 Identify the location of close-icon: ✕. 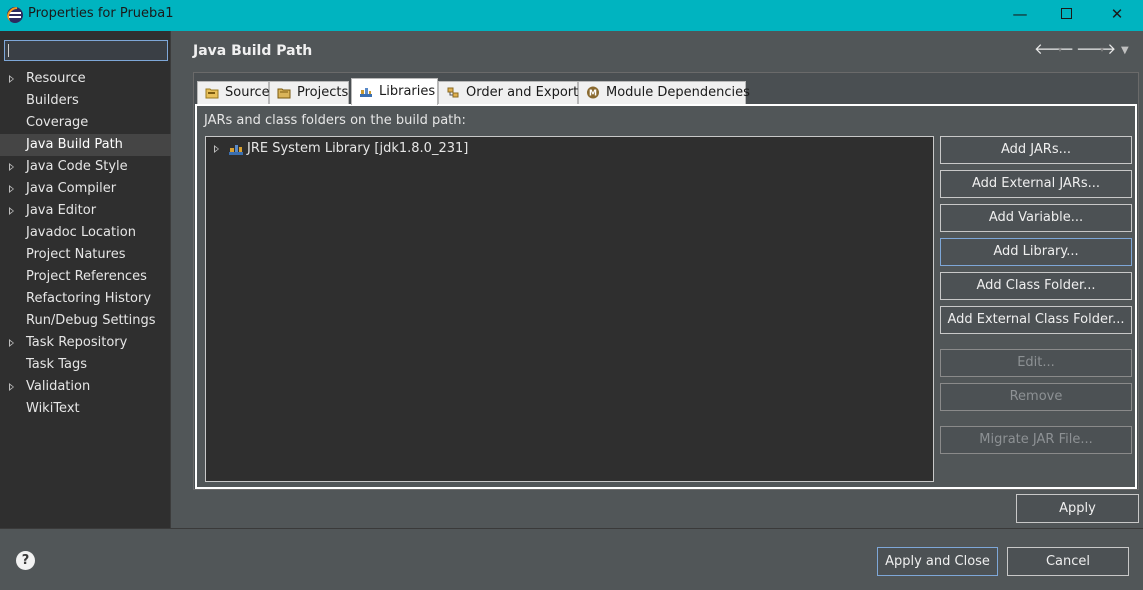
(1117, 14).